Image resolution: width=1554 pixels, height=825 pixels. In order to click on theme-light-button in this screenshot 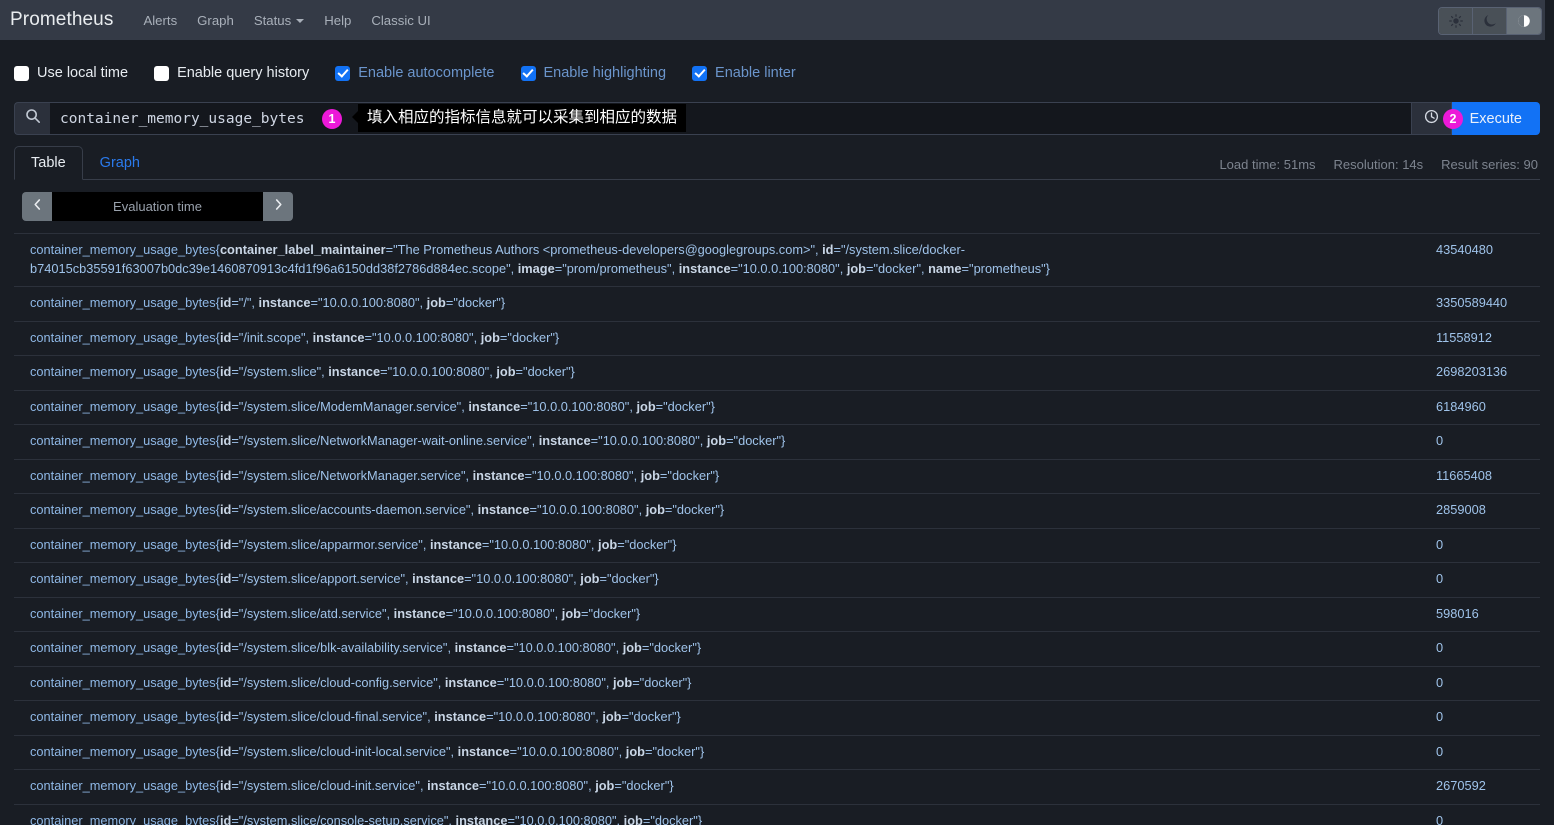, I will do `click(1456, 21)`.